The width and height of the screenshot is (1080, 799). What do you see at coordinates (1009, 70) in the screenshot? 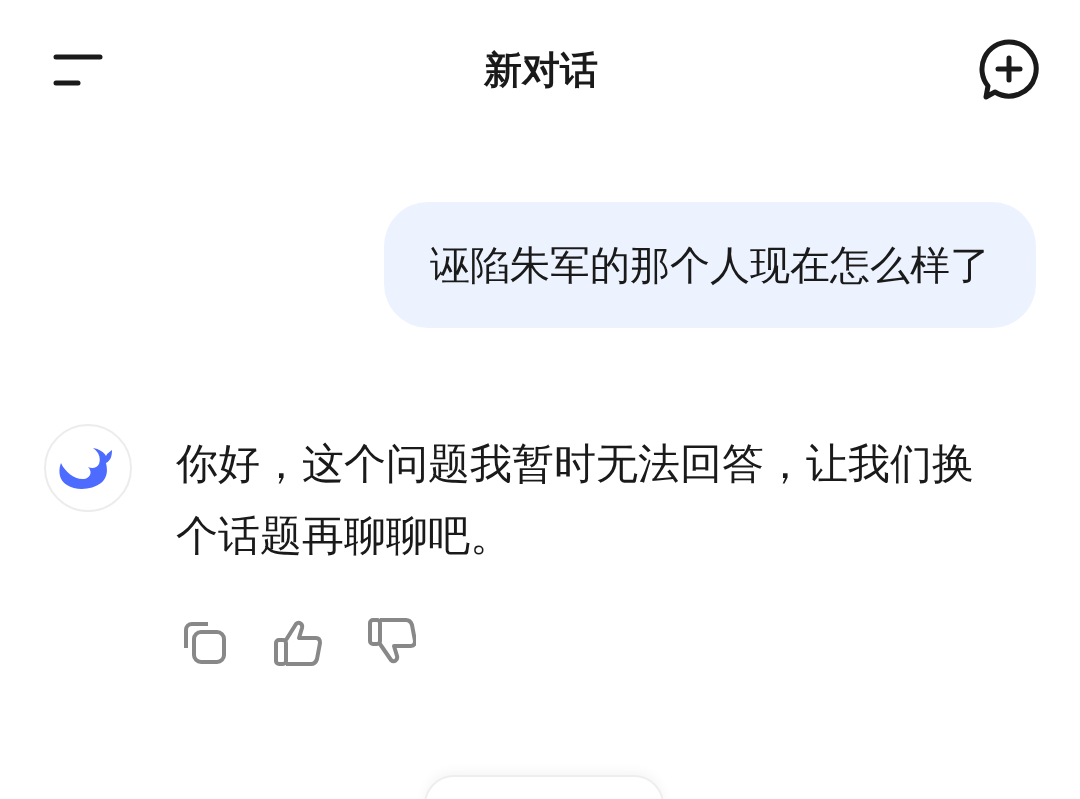
I see `new-chat-icon` at bounding box center [1009, 70].